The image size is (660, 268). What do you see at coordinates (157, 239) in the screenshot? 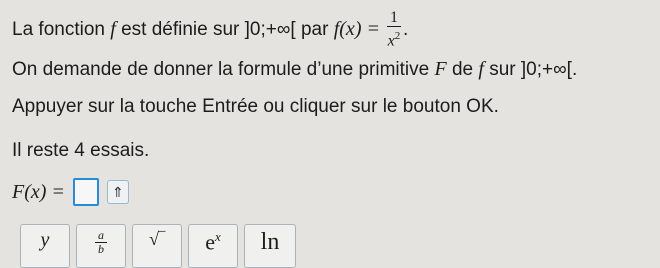
I see `sqrt-icon: √‾` at bounding box center [157, 239].